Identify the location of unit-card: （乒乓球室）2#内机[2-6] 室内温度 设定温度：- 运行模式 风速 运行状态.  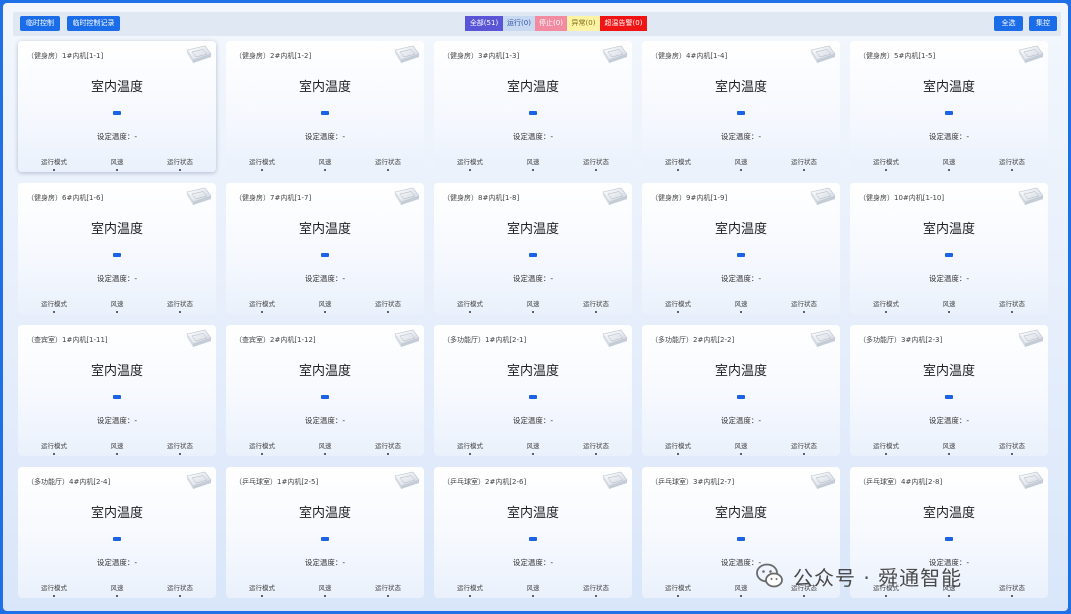
(533, 532).